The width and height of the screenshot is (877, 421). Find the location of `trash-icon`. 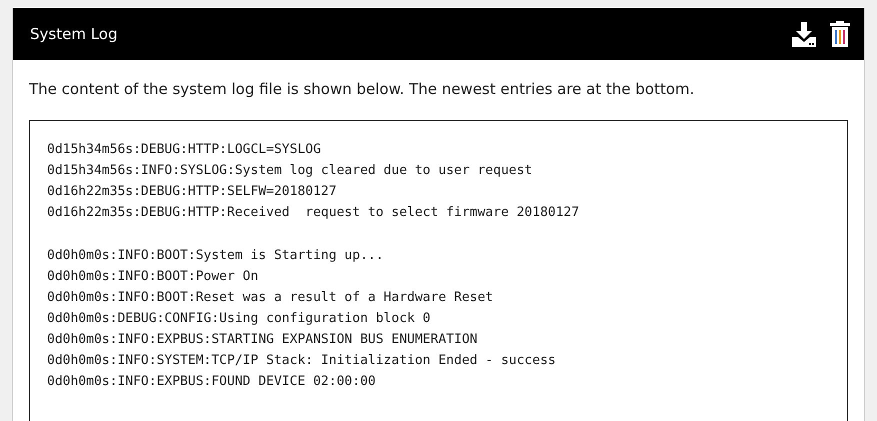

trash-icon is located at coordinates (840, 34).